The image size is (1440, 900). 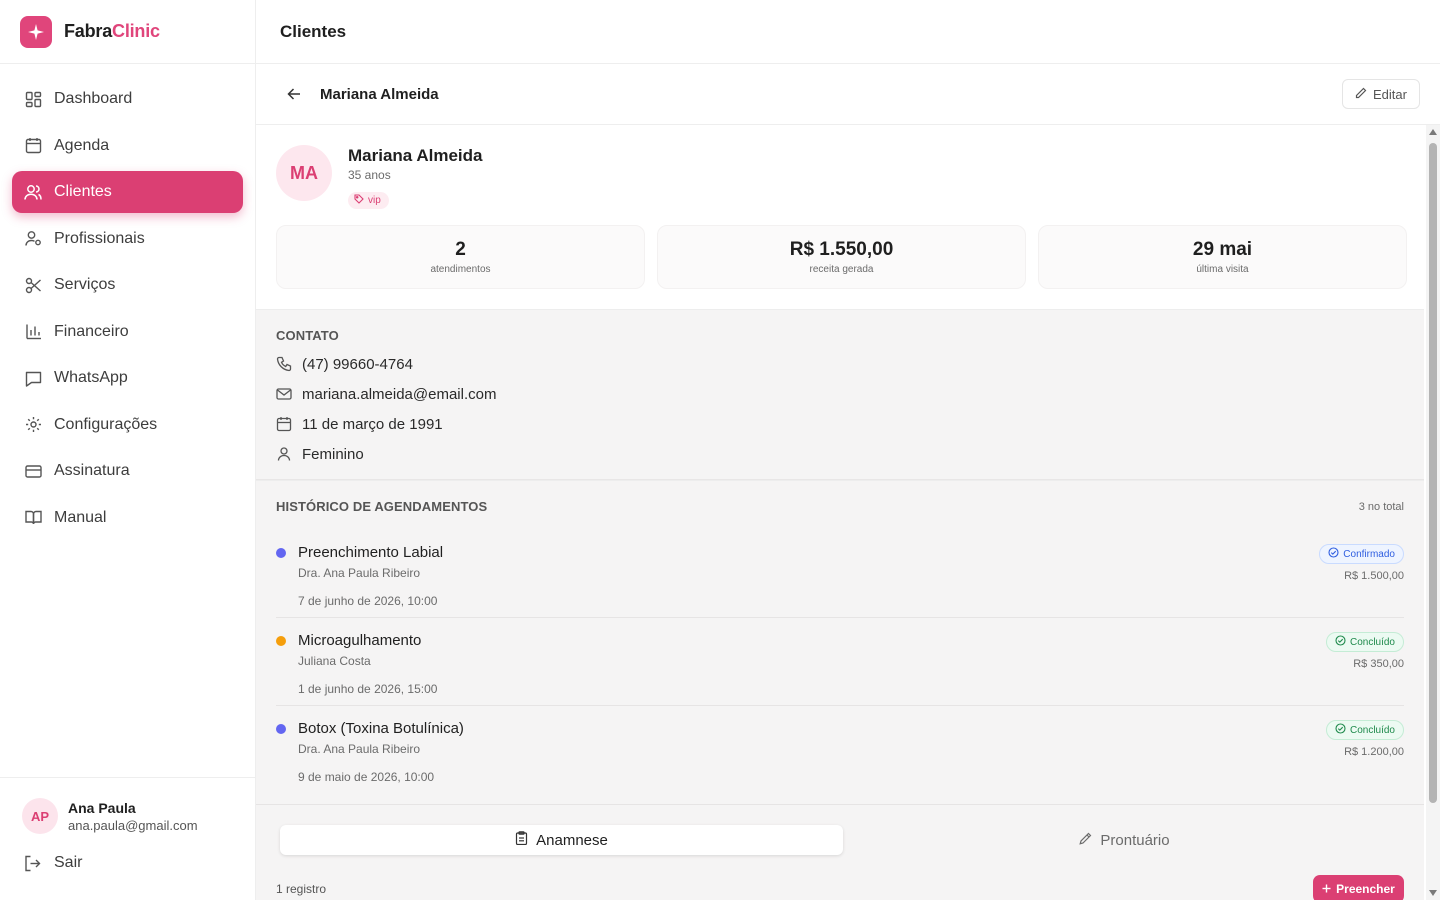 What do you see at coordinates (85, 284) in the screenshot?
I see `sidebar-item-label: Serviços` at bounding box center [85, 284].